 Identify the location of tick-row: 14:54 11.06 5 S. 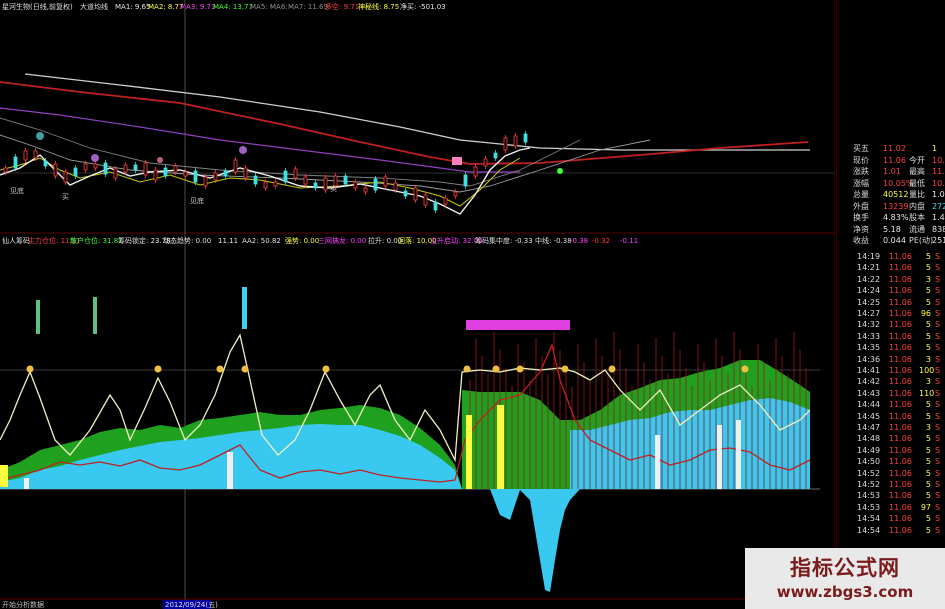
(891, 518).